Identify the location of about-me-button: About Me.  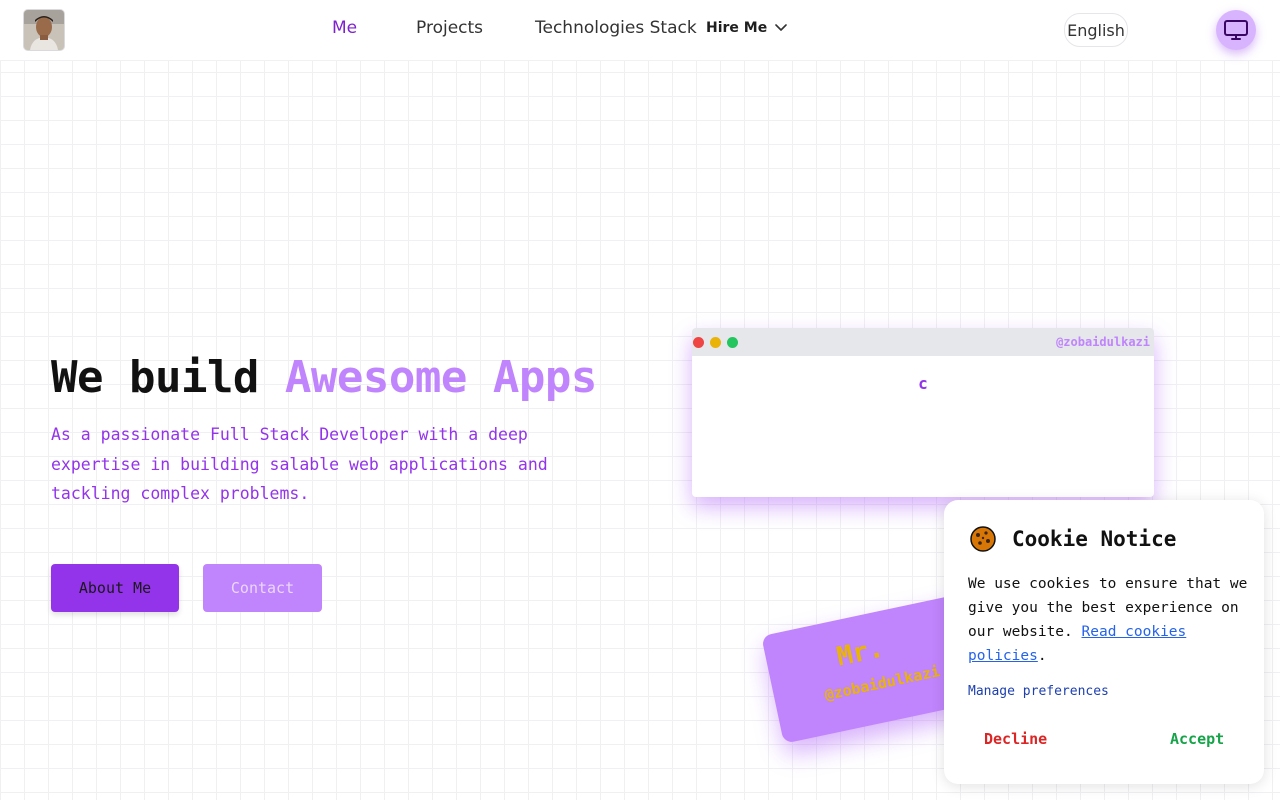
(115, 588).